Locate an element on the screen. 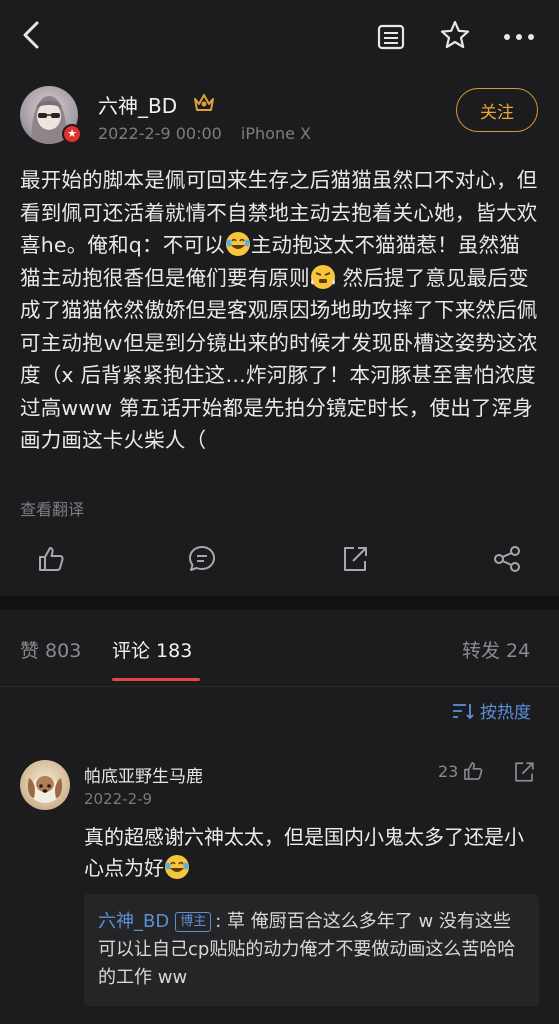 The image size is (559, 1024). sort-button: 按热度 is located at coordinates (491, 710).